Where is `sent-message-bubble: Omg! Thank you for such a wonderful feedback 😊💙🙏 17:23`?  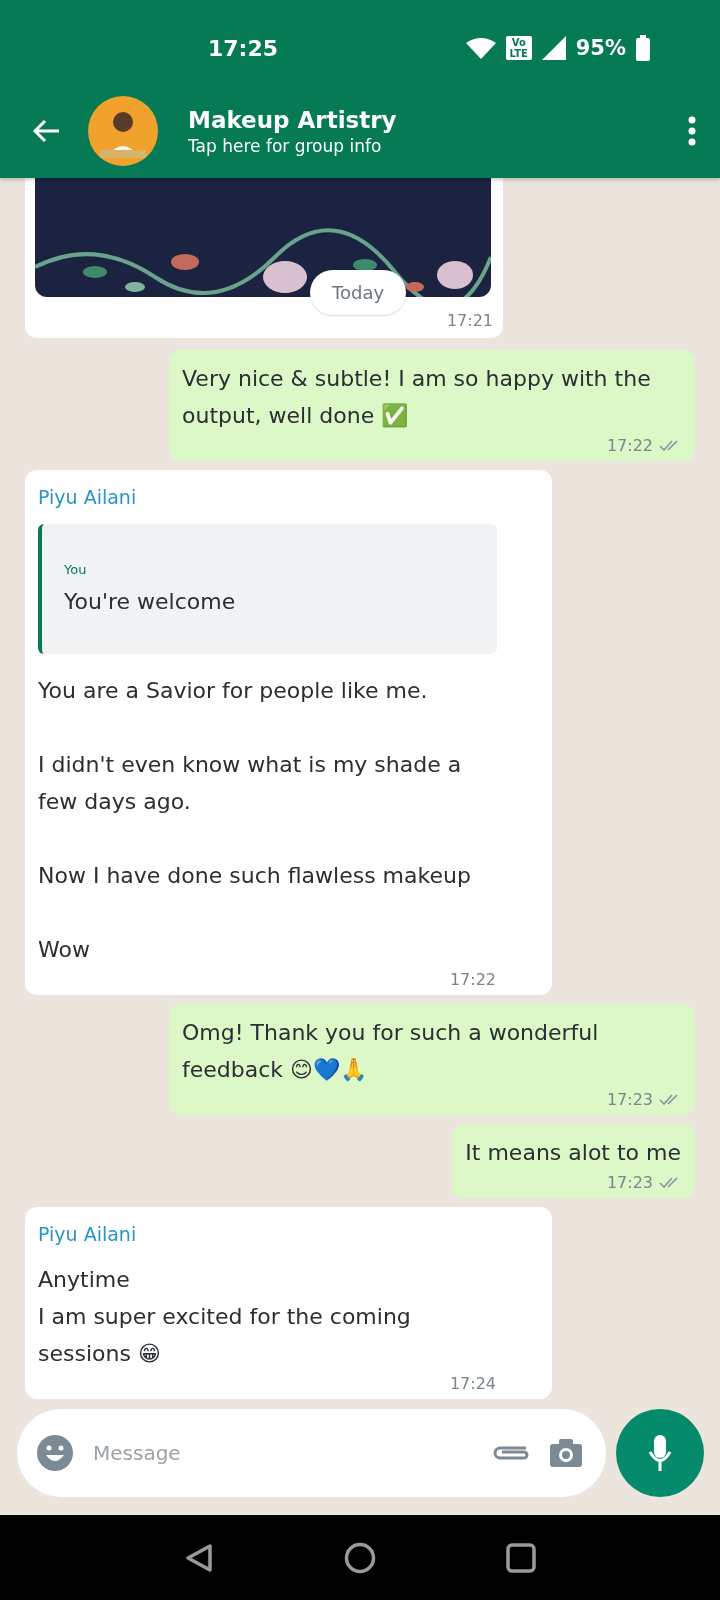 sent-message-bubble: Omg! Thank you for such a wonderful feedback 😊💙🙏 17:23 is located at coordinates (432, 1059).